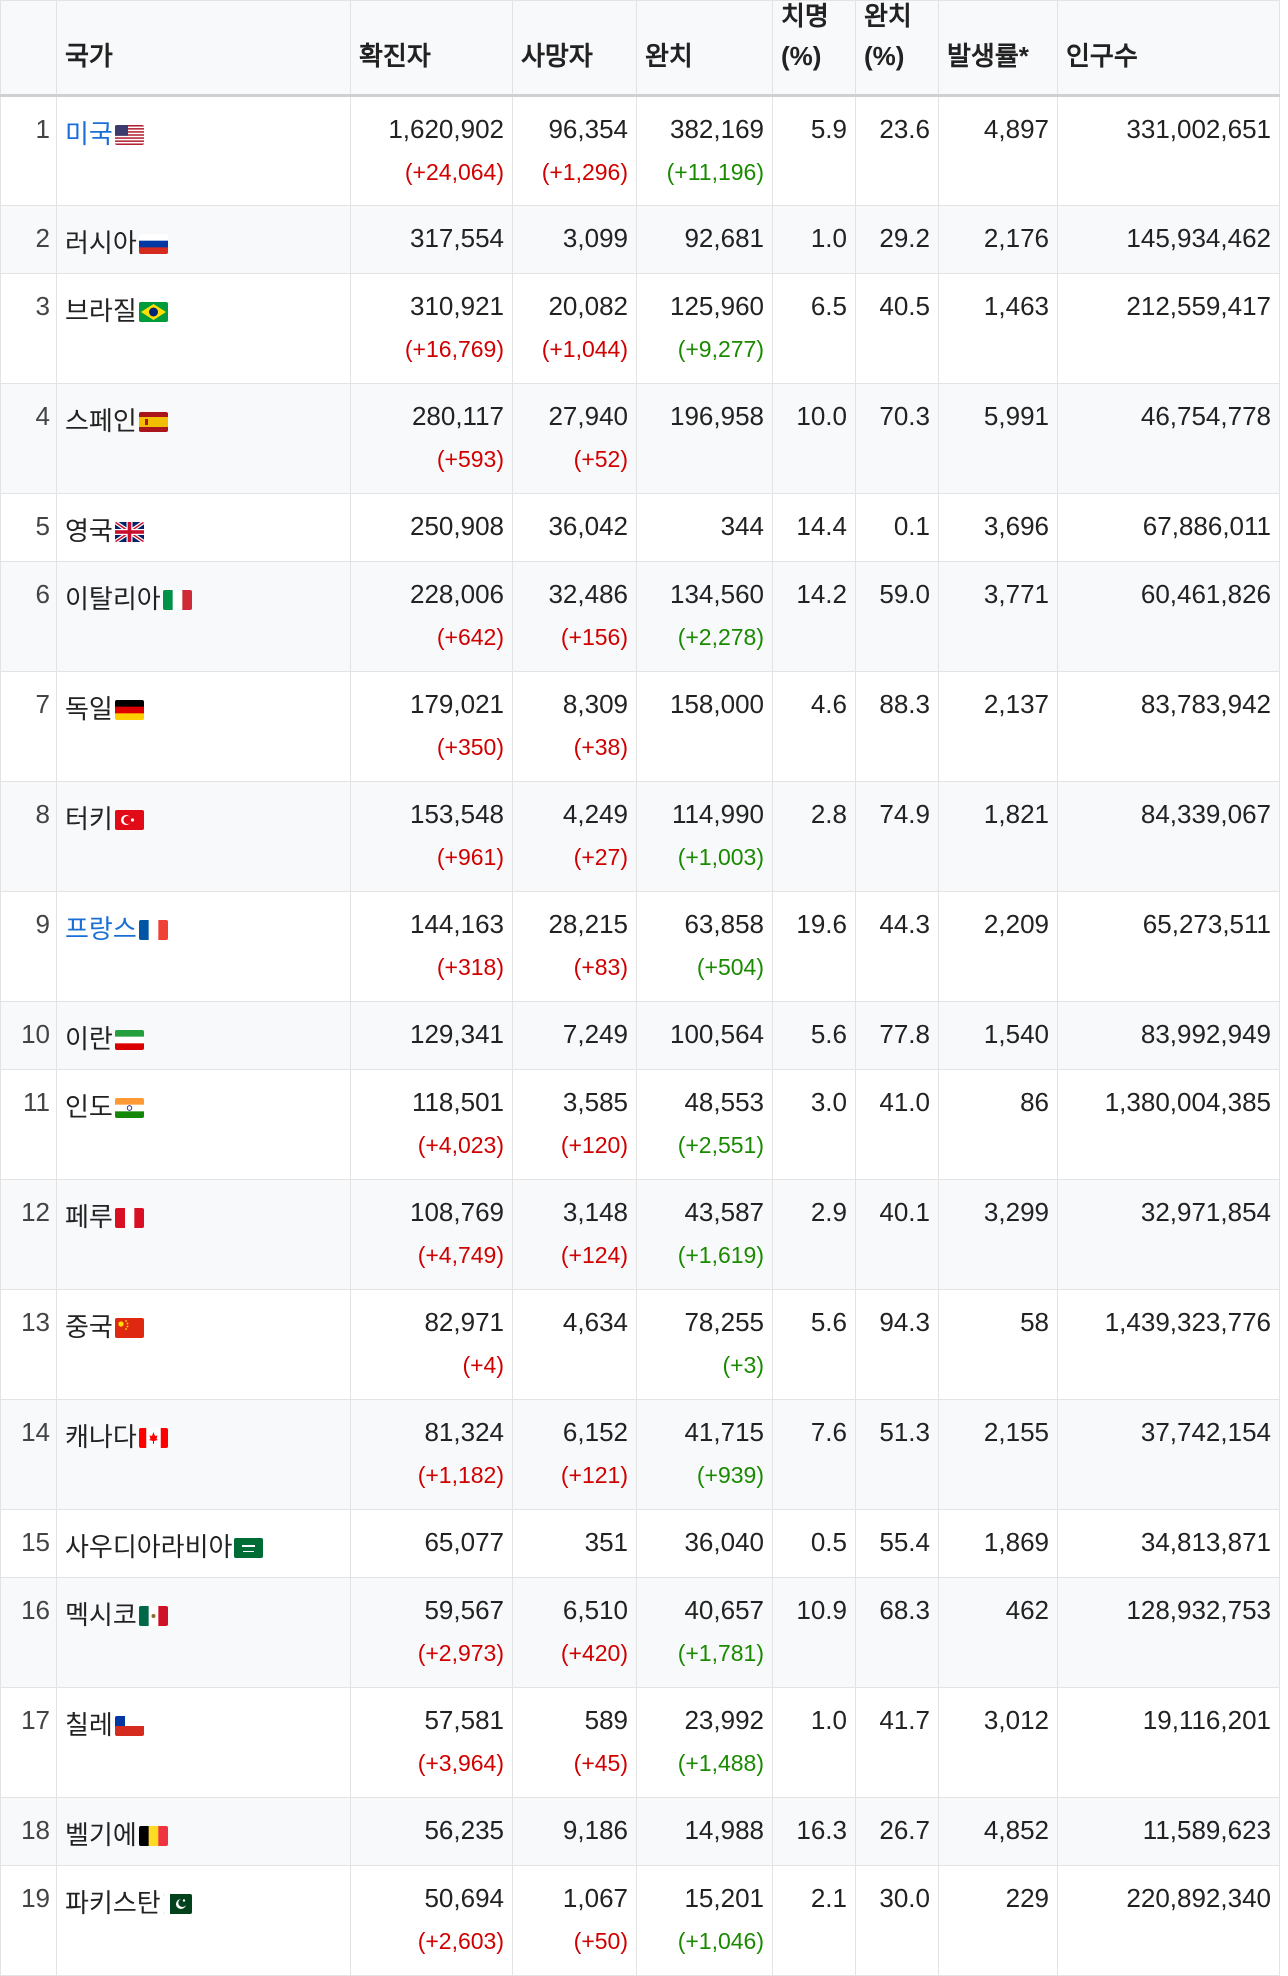  What do you see at coordinates (1016, 1212) in the screenshot?
I see `incidence-rate: 3,299` at bounding box center [1016, 1212].